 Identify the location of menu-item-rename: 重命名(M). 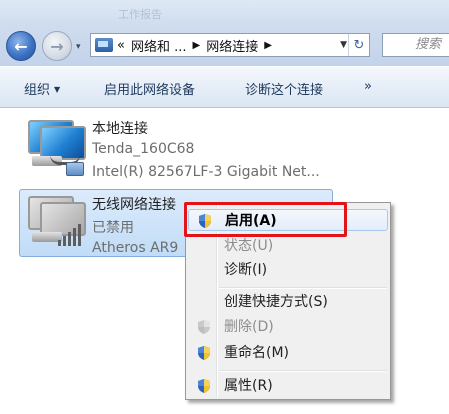
(288, 353).